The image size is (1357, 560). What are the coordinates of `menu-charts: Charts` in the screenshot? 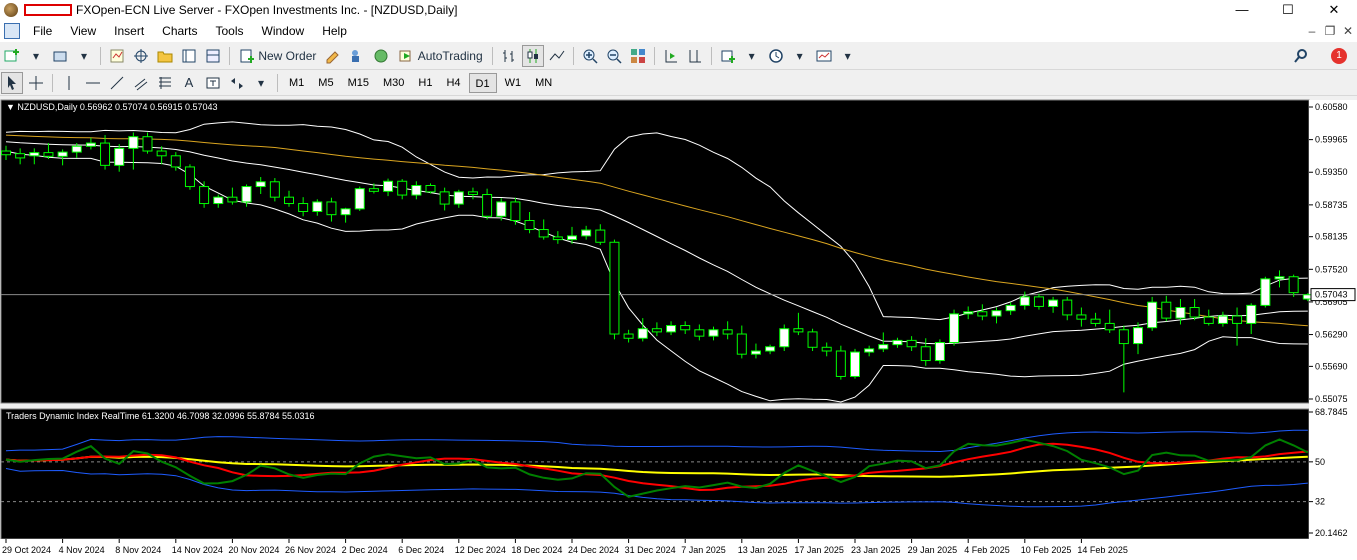 It's located at (179, 31).